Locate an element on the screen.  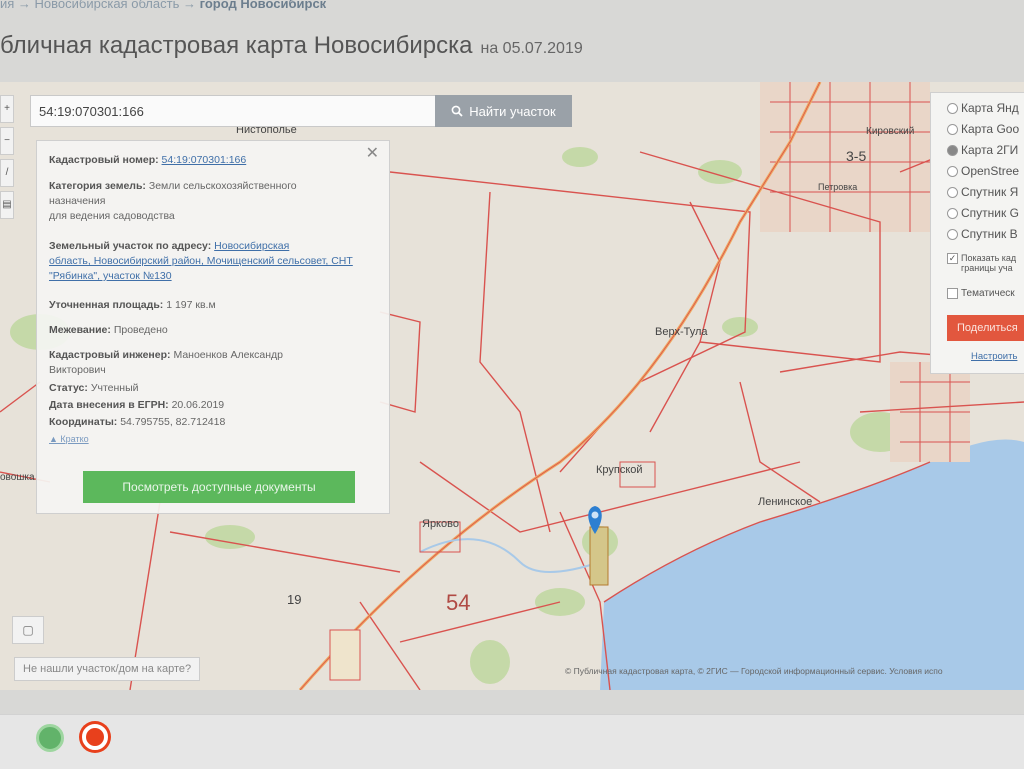
thematic-option: Тематическ is located at coordinates (981, 293).